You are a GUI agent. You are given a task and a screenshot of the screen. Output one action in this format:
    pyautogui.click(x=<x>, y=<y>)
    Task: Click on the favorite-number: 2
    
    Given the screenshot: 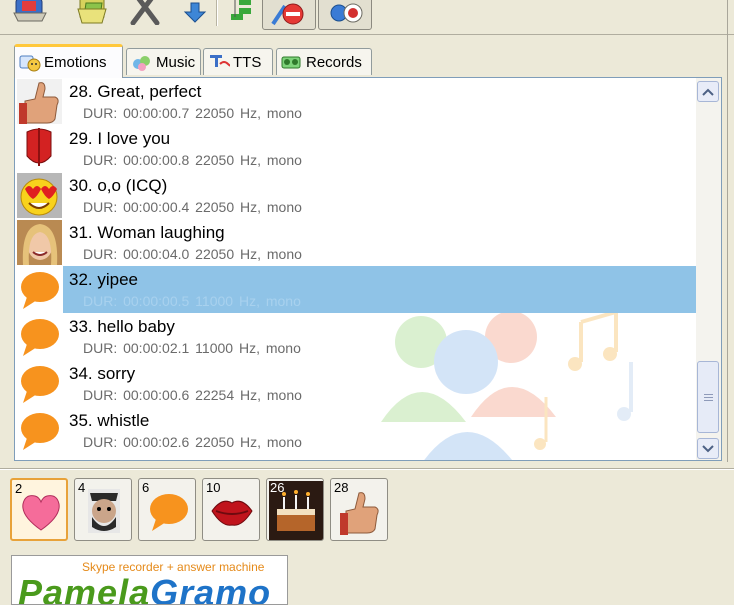 What is the action you would take?
    pyautogui.click(x=19, y=488)
    